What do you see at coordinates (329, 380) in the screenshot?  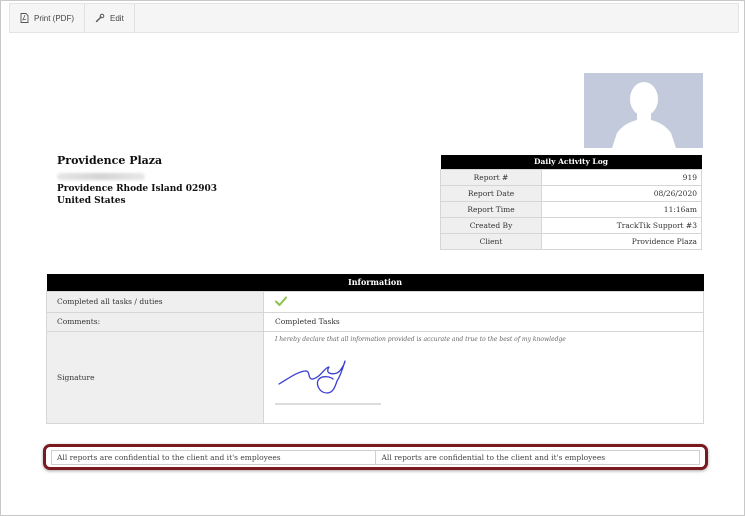 I see `signature-image` at bounding box center [329, 380].